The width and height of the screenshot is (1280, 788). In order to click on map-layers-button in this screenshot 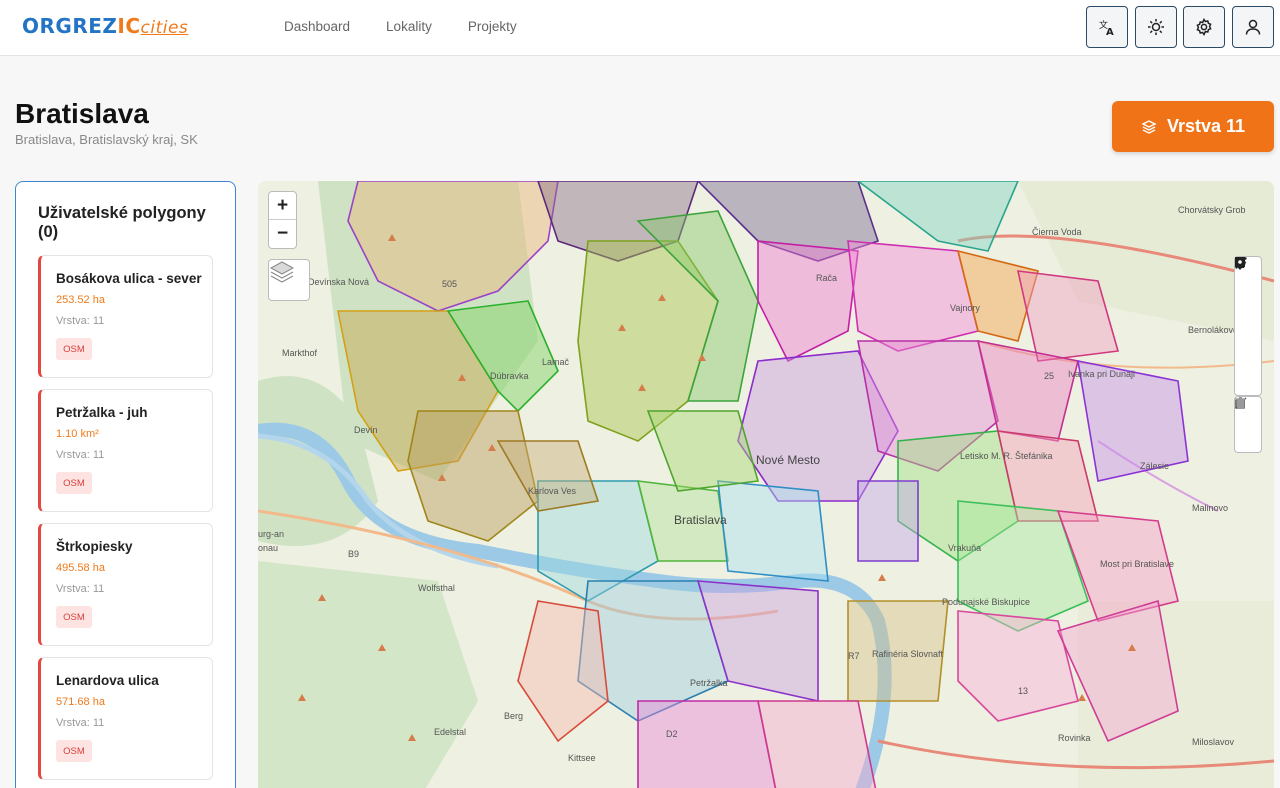, I will do `click(289, 280)`.